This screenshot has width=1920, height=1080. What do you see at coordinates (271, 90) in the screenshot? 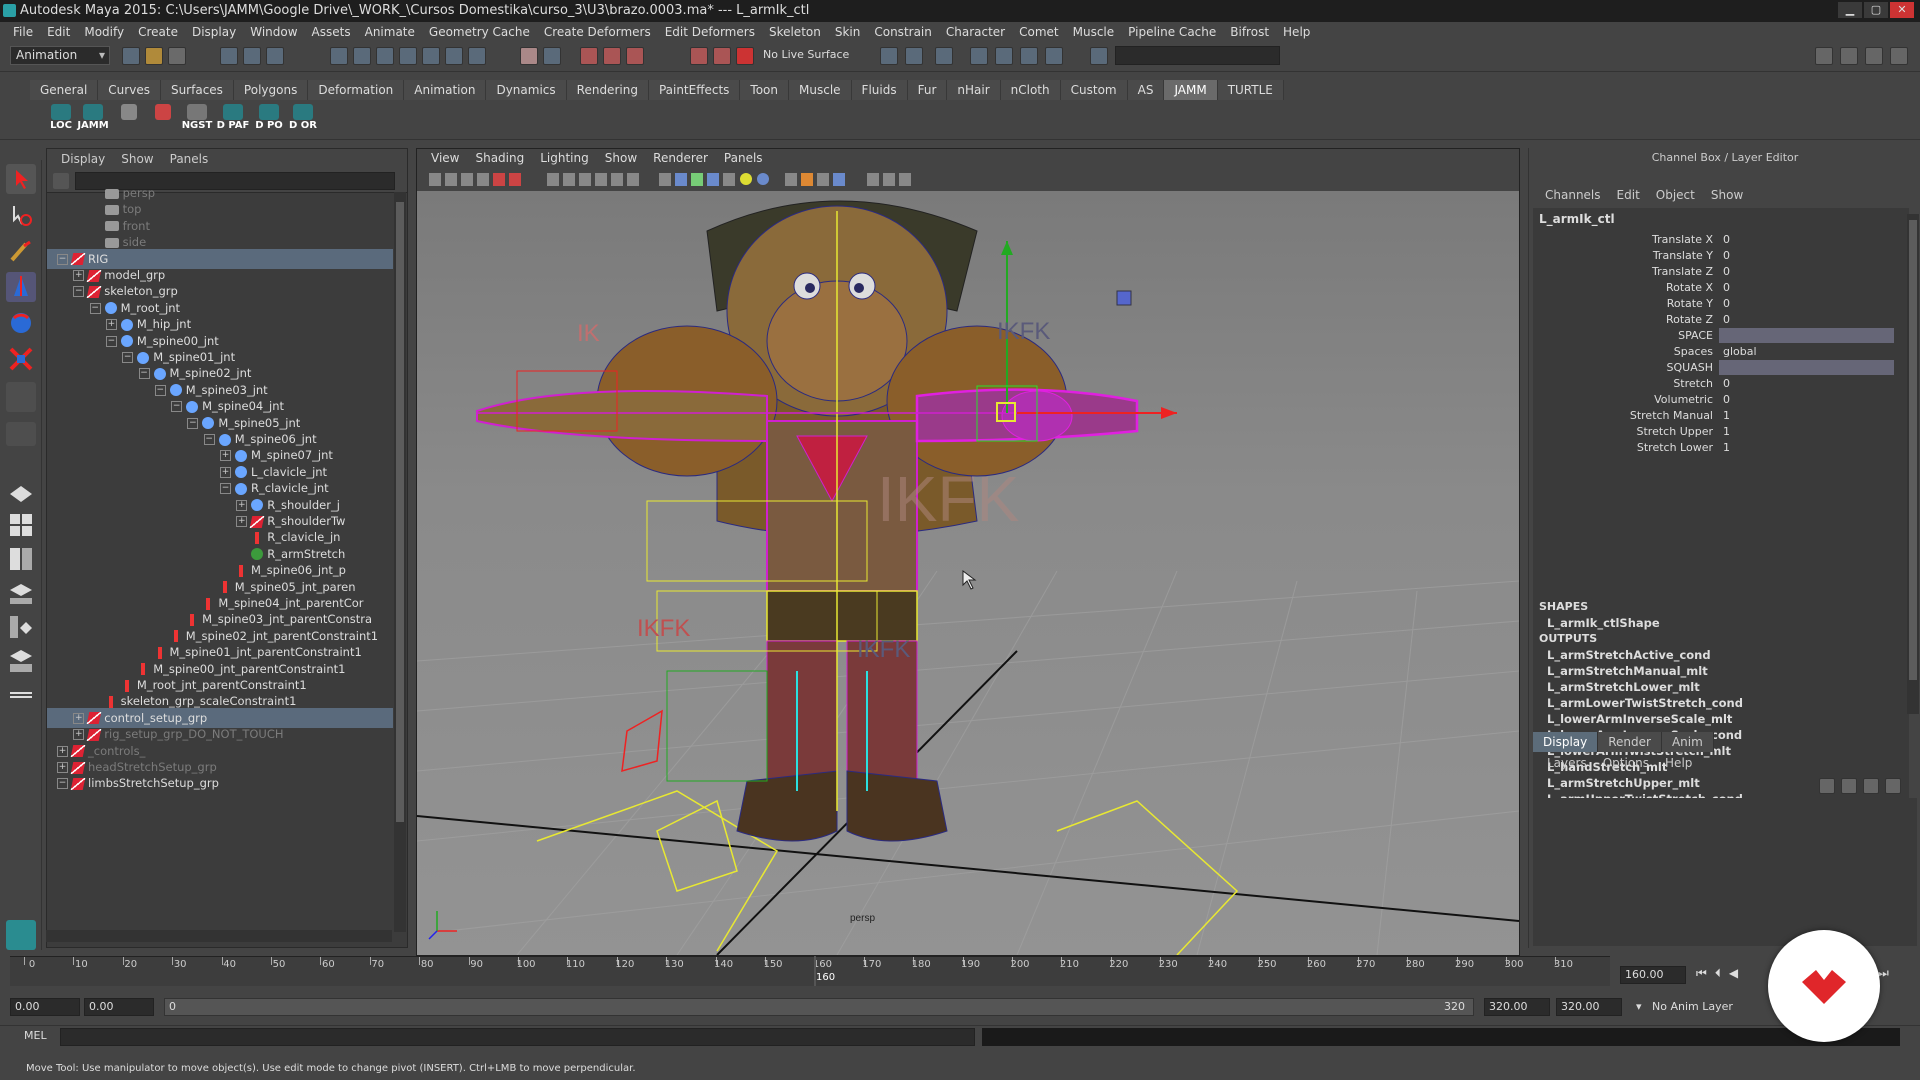
I see `shelf-tab-polygons: Polygons` at bounding box center [271, 90].